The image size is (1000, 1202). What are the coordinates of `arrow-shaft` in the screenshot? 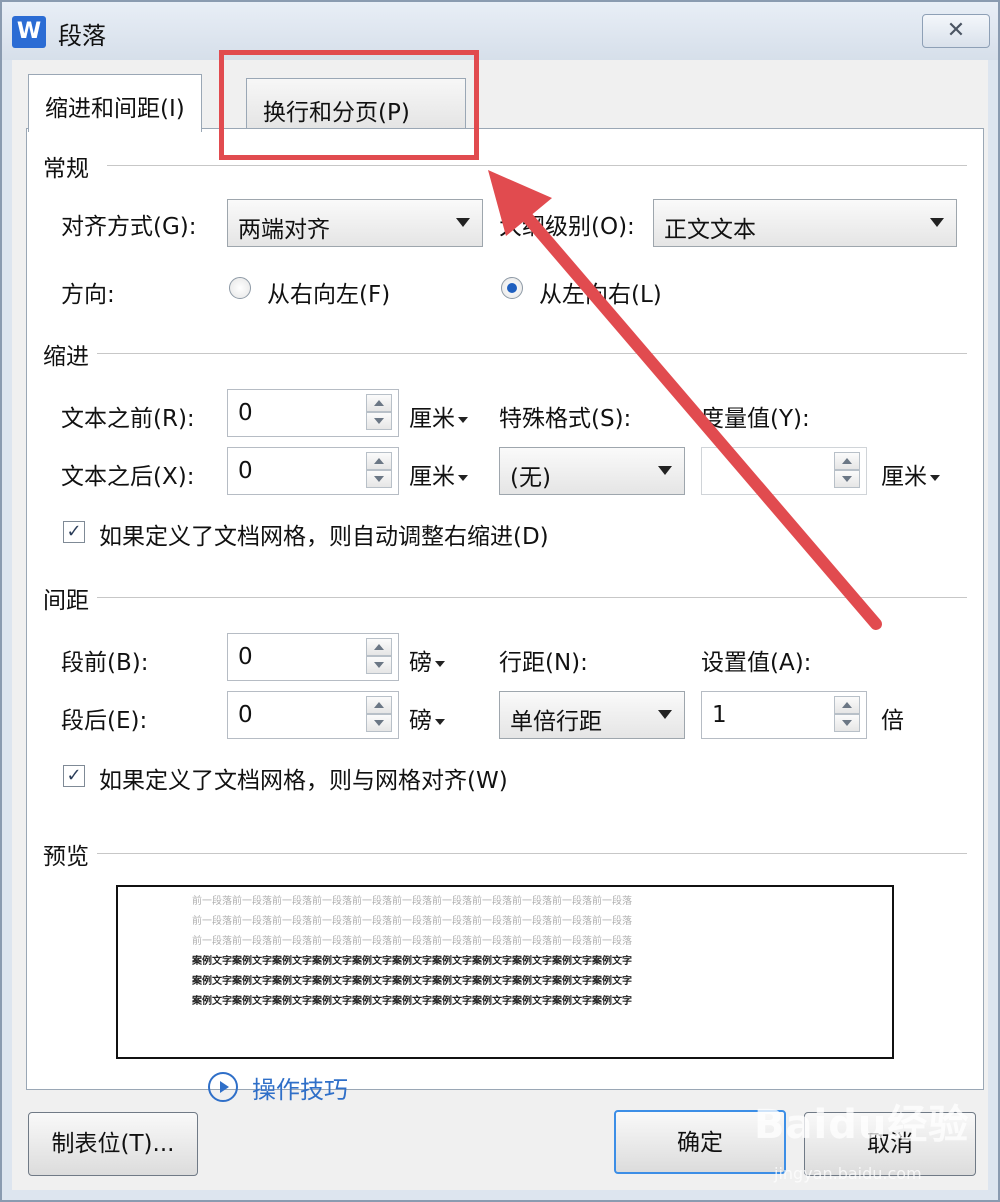 It's located at (696, 414).